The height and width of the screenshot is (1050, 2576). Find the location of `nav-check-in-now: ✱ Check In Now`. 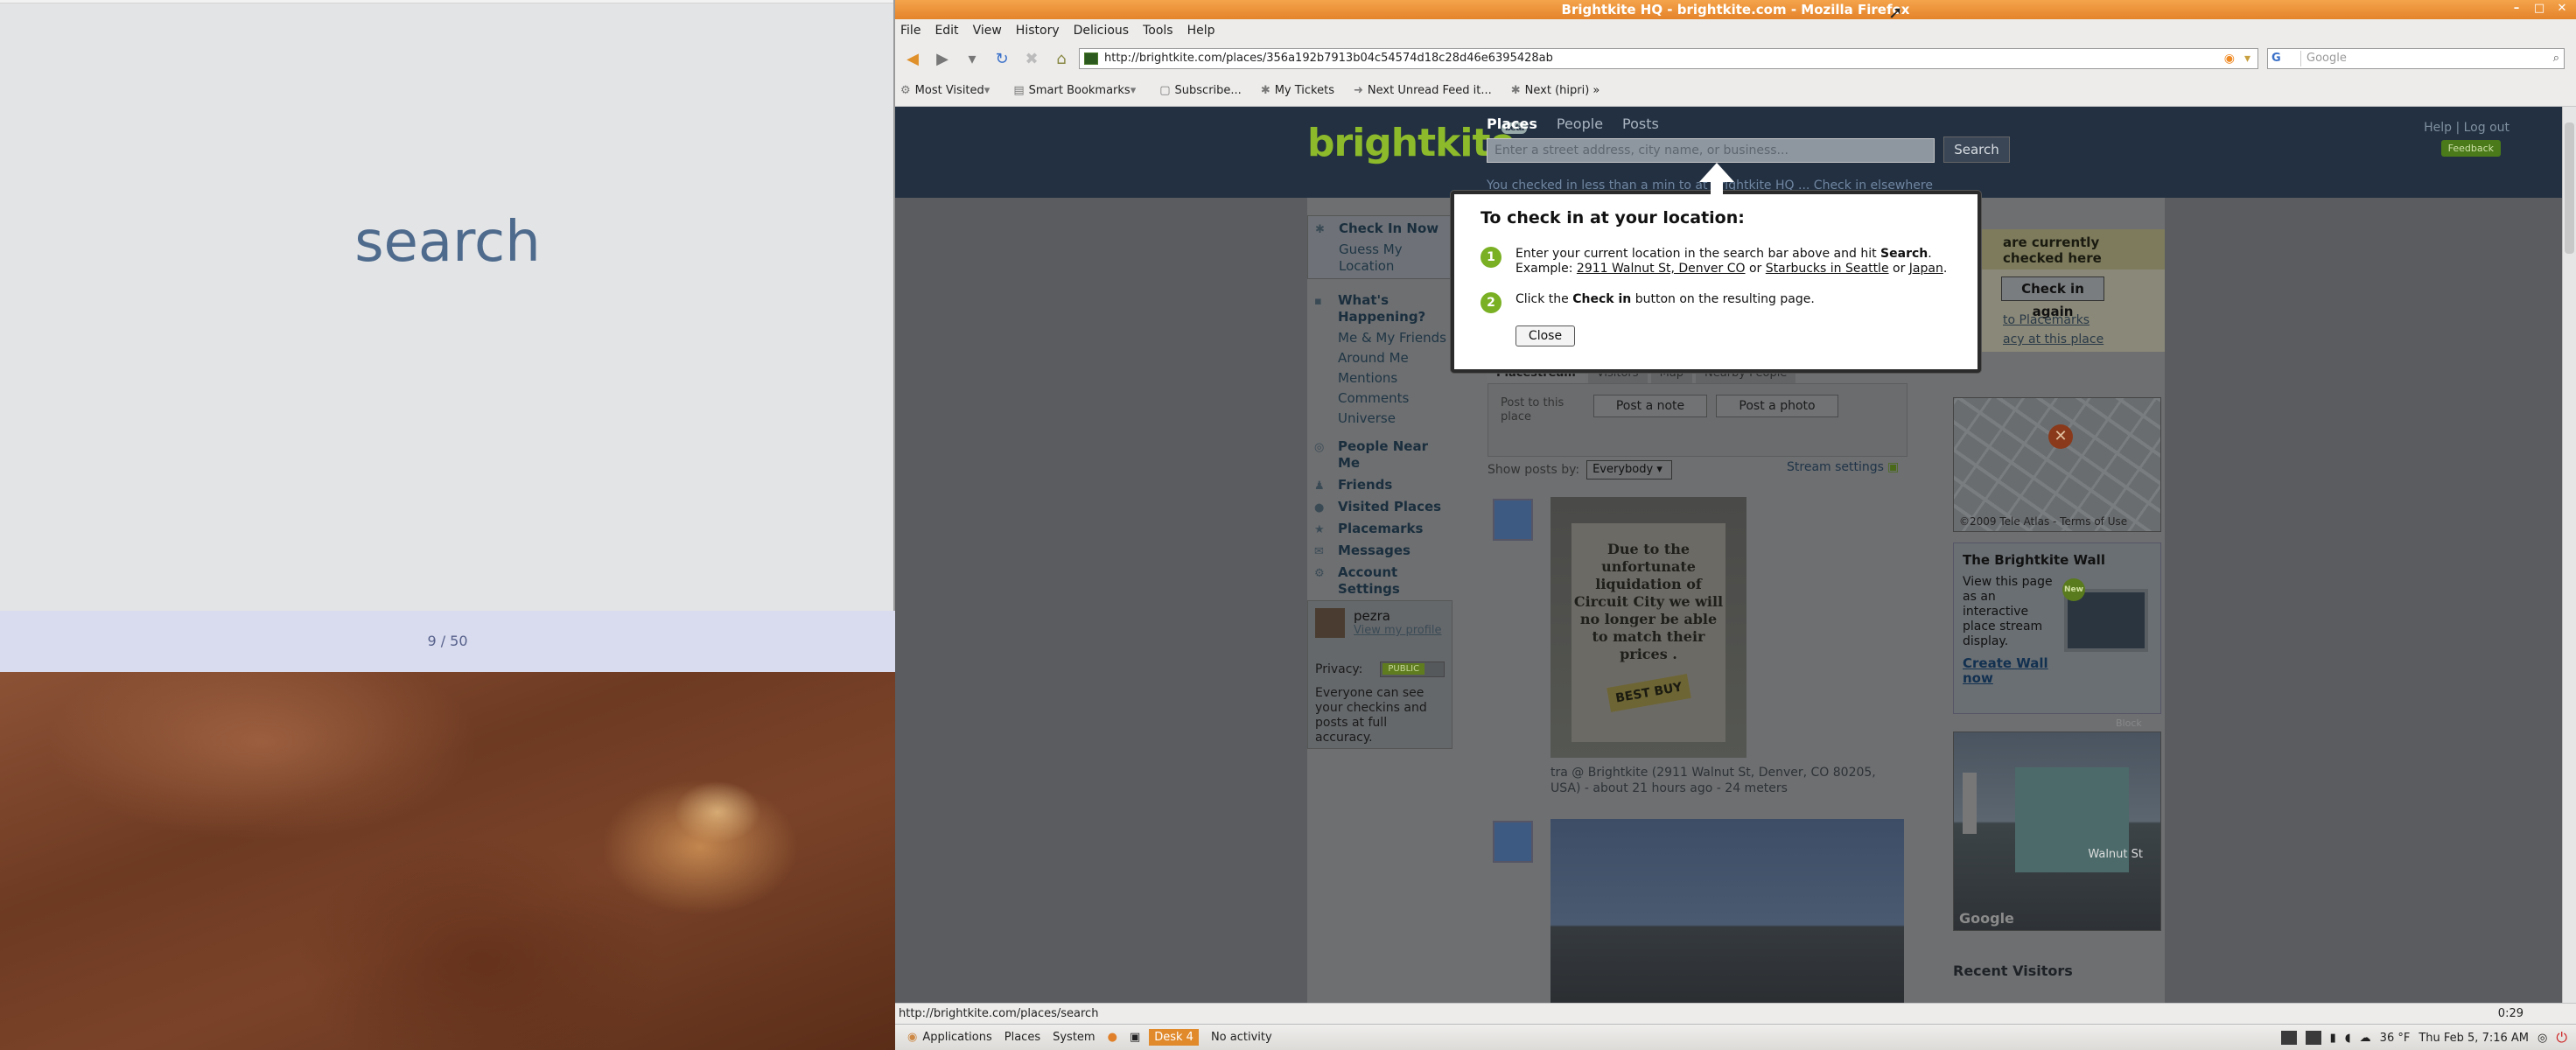

nav-check-in-now: ✱ Check In Now is located at coordinates (1380, 229).